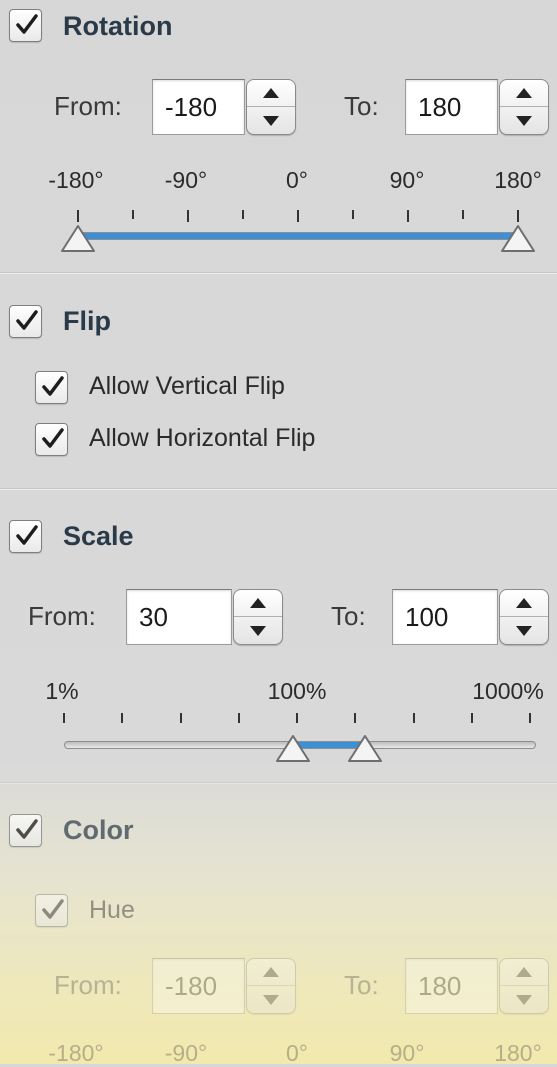 The image size is (557, 1067). What do you see at coordinates (361, 985) in the screenshot?
I see `hue-to-label: To:` at bounding box center [361, 985].